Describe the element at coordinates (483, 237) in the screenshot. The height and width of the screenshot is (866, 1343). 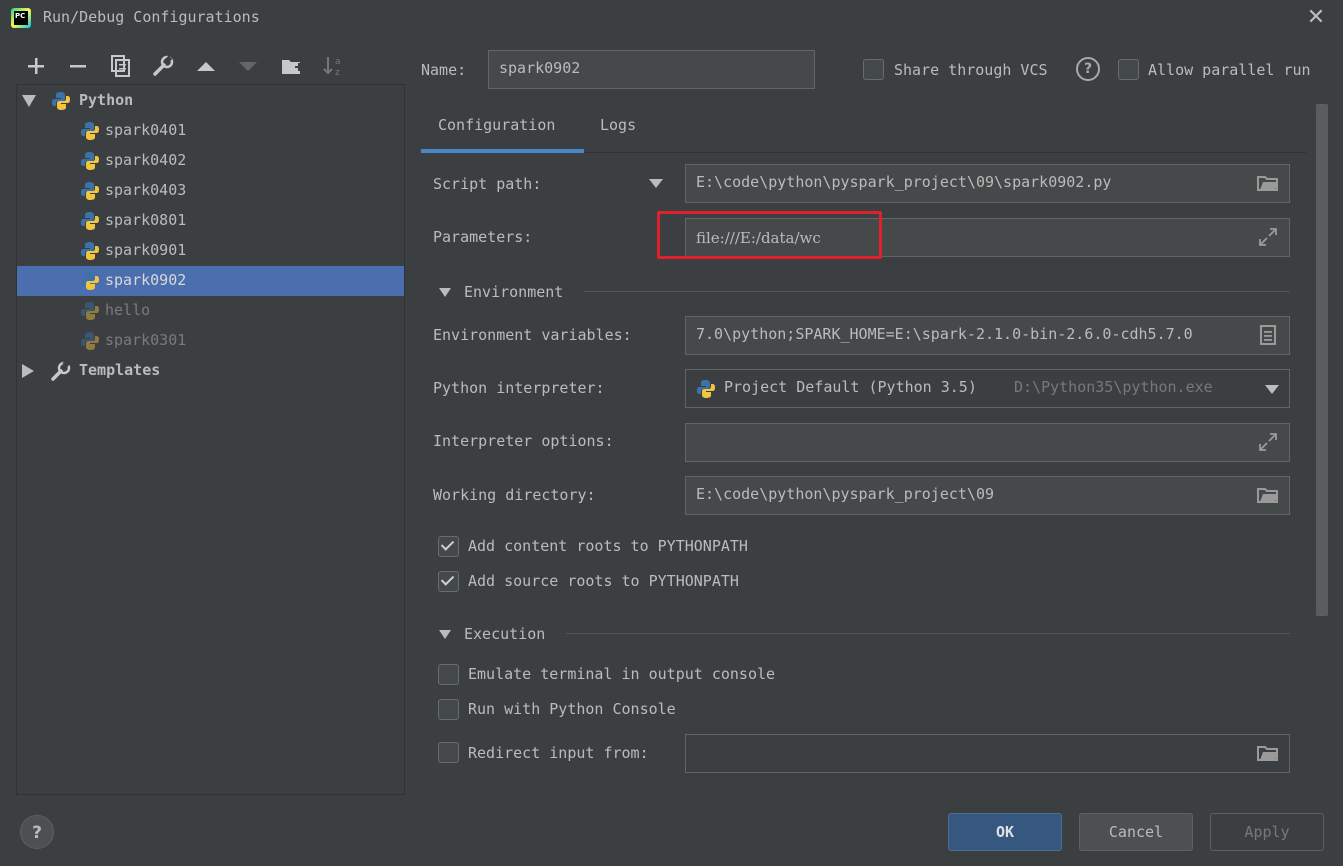
I see `parameters-label: Parameters:` at that location.